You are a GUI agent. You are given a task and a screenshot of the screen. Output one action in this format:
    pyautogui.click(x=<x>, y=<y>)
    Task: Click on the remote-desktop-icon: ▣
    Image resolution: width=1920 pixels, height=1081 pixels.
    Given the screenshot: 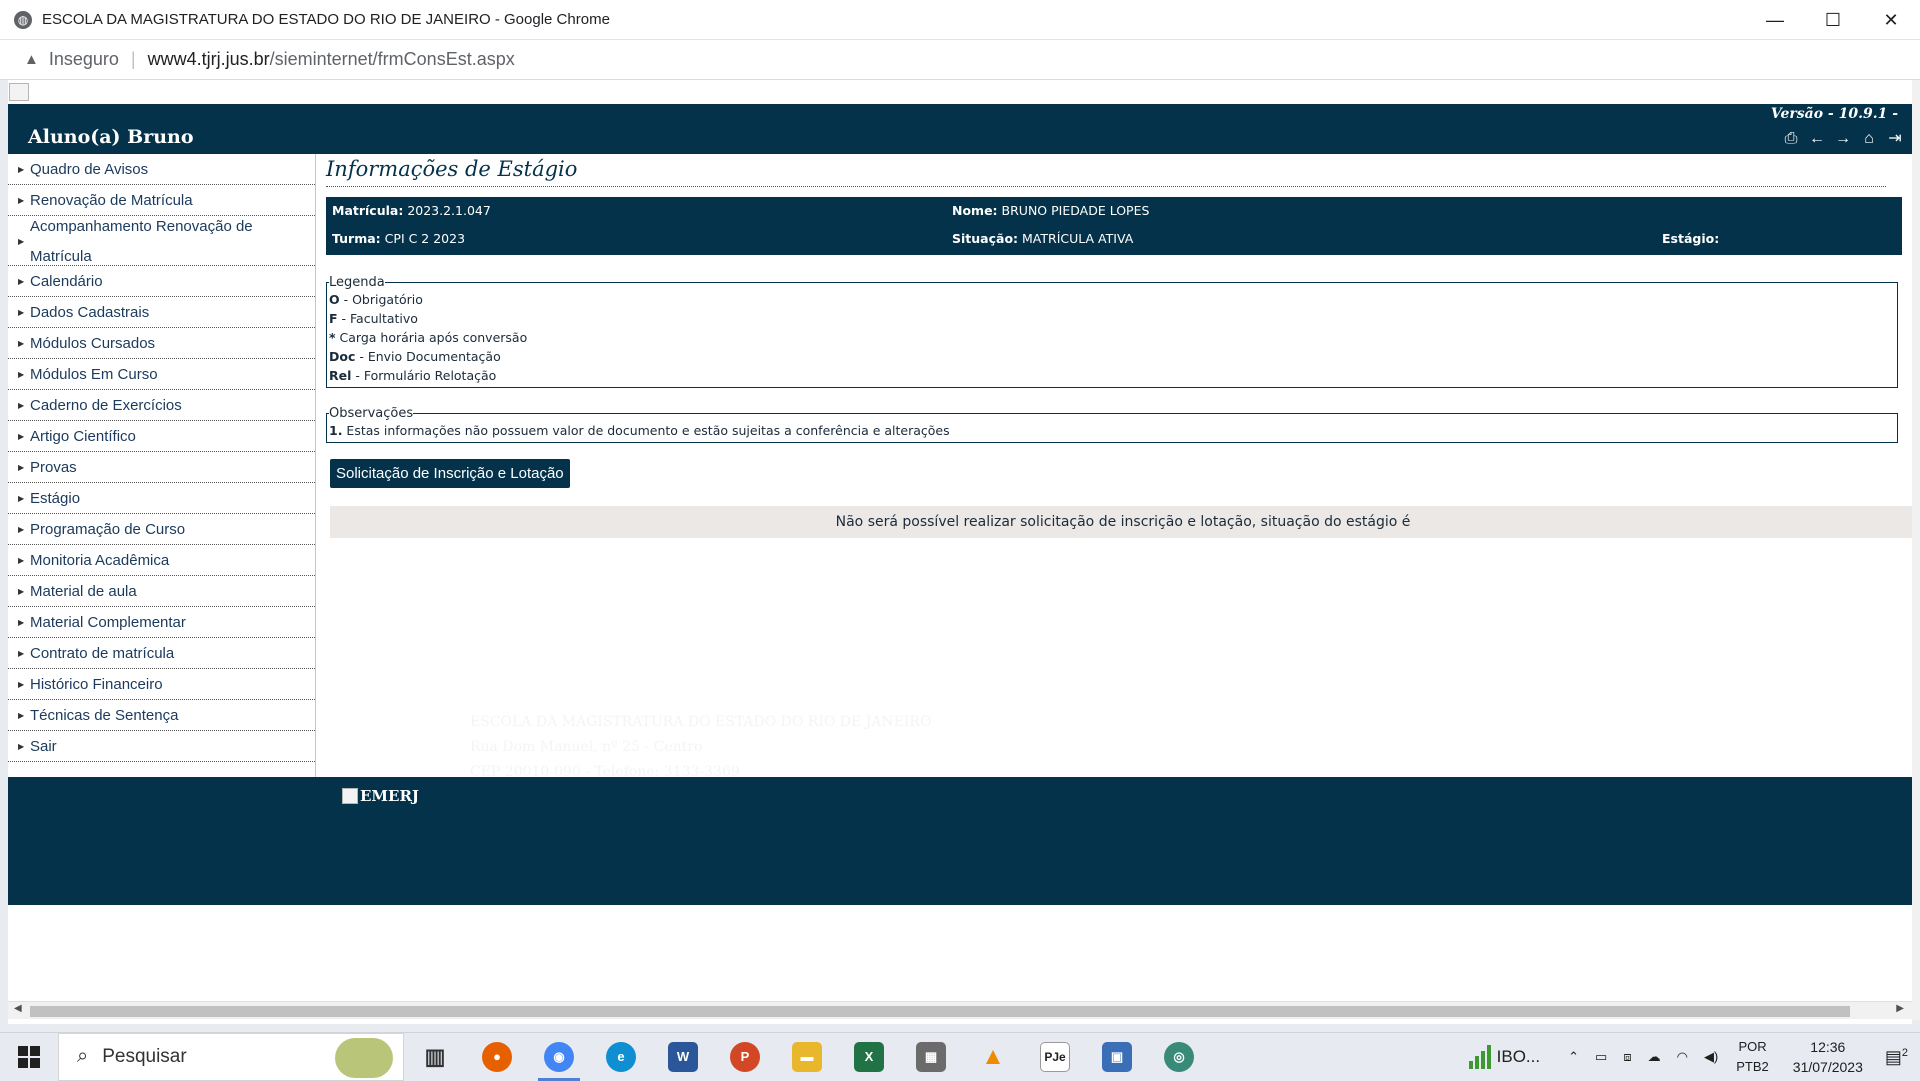 What is the action you would take?
    pyautogui.click(x=1117, y=1057)
    